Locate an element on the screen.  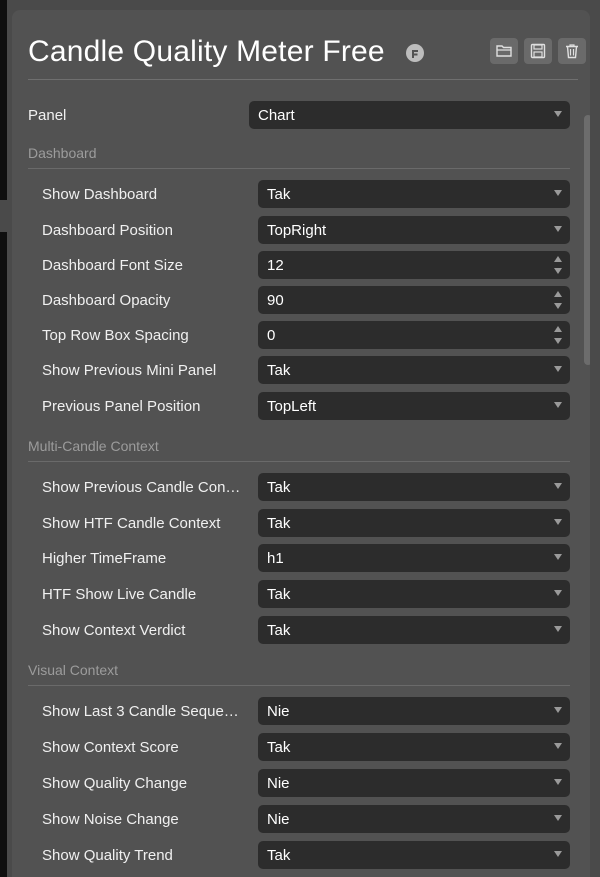
setting-label: Show Noise Change is located at coordinates (110, 819).